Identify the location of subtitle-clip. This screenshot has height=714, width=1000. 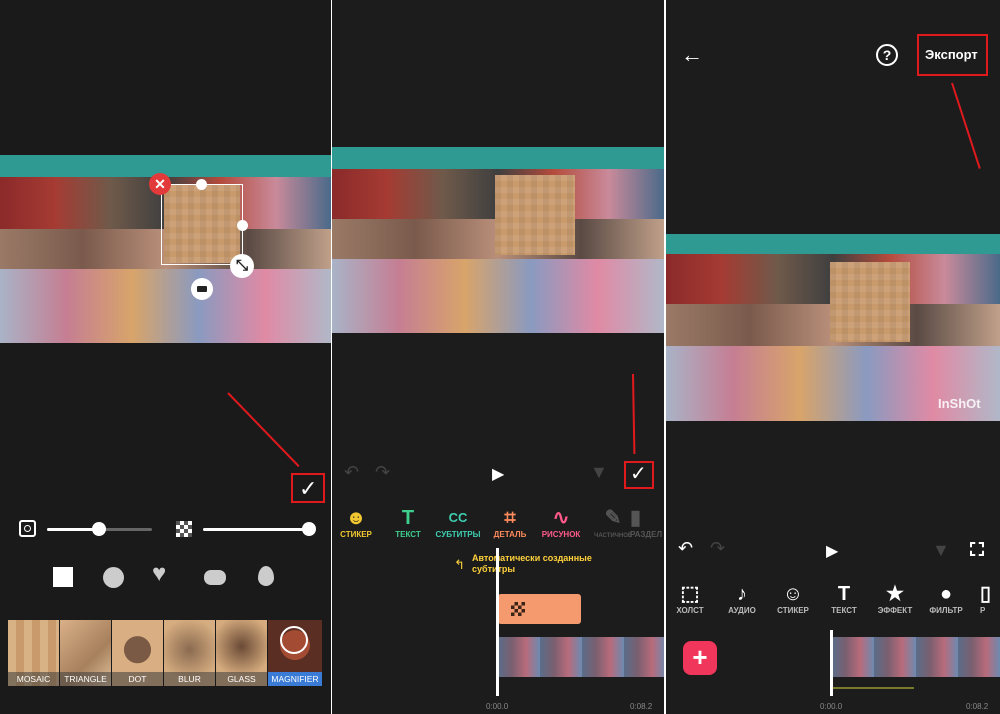
(539, 609).